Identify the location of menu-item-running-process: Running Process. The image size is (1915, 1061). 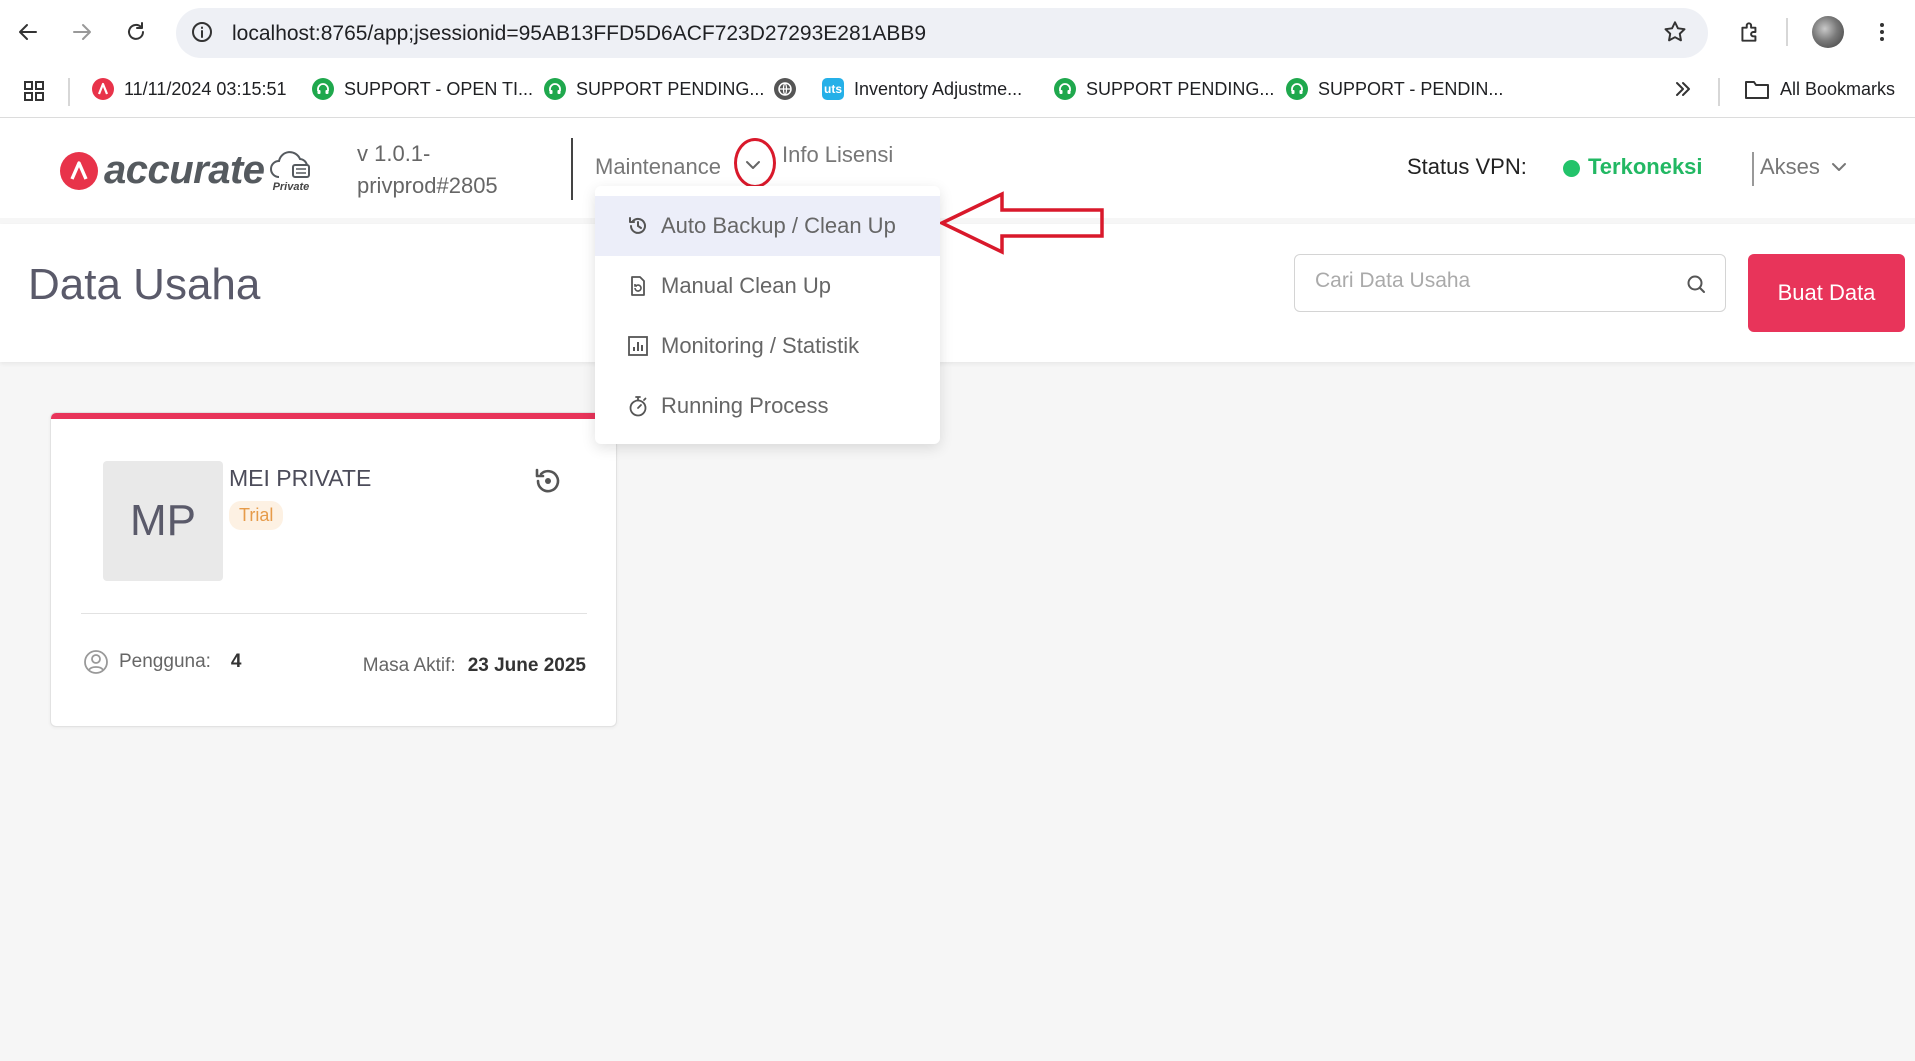
(767, 406).